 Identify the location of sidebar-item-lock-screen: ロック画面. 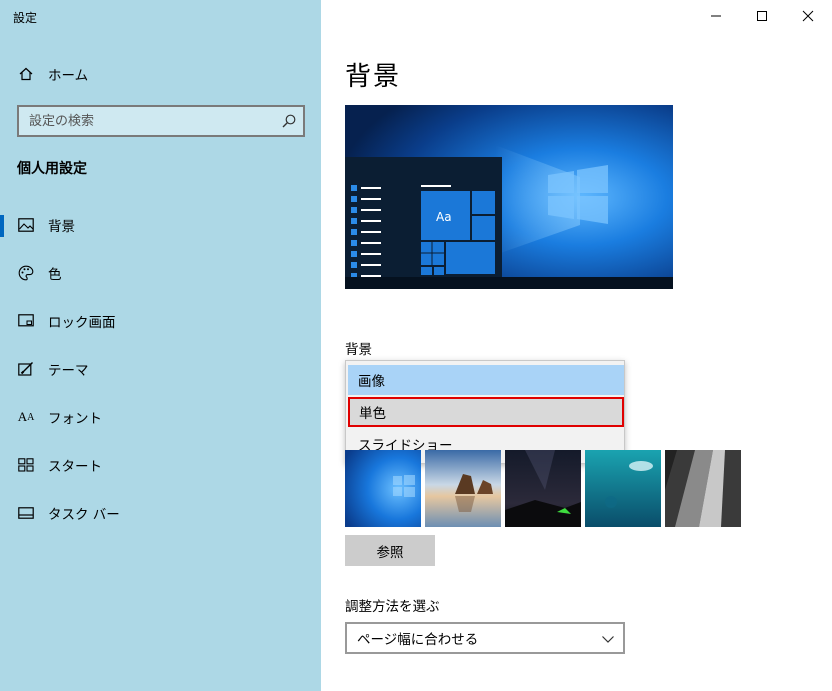
(160, 321).